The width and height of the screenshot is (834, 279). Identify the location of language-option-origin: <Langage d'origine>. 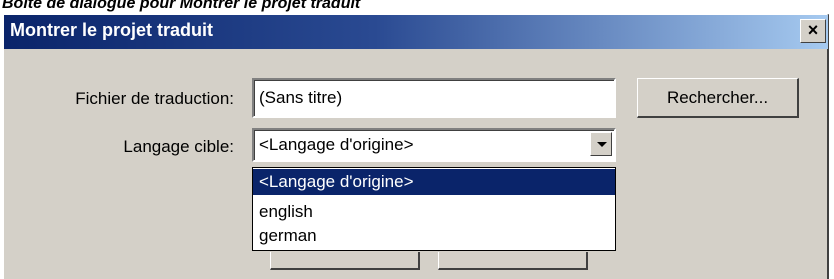
(434, 182).